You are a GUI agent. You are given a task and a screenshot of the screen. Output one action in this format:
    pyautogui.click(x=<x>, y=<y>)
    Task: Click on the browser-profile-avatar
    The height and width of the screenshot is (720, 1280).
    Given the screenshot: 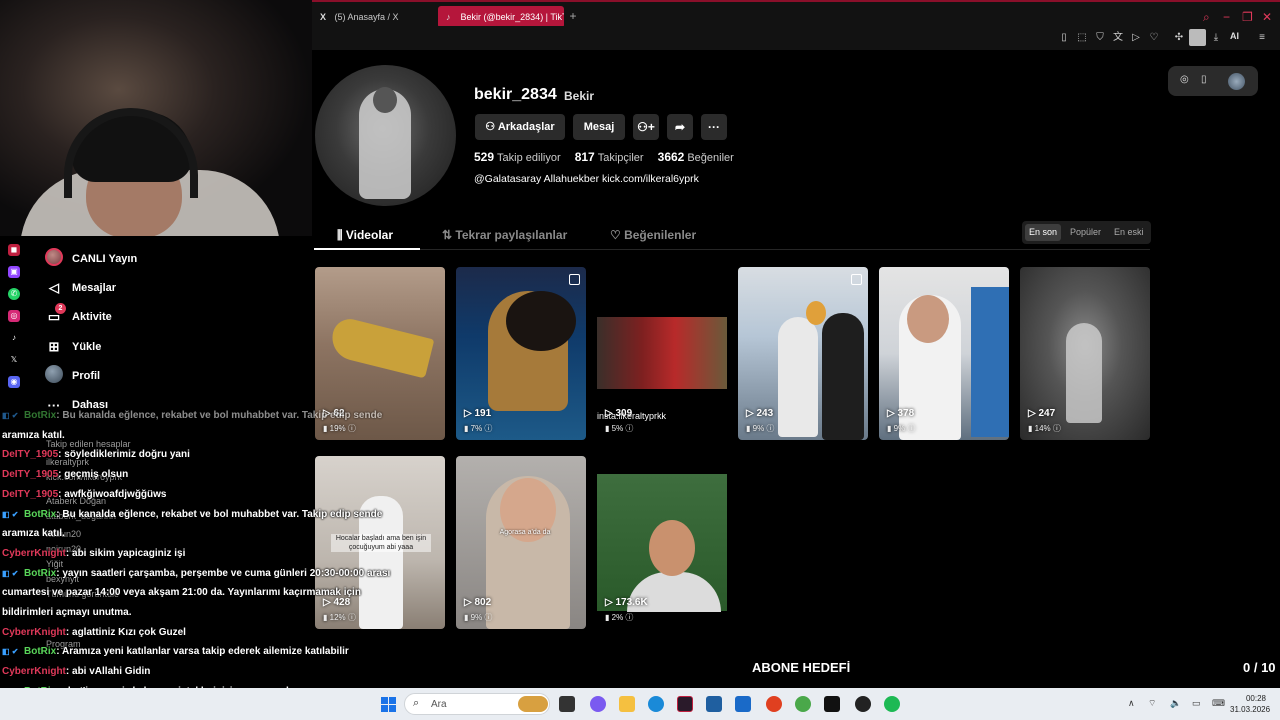 What is the action you would take?
    pyautogui.click(x=1197, y=37)
    